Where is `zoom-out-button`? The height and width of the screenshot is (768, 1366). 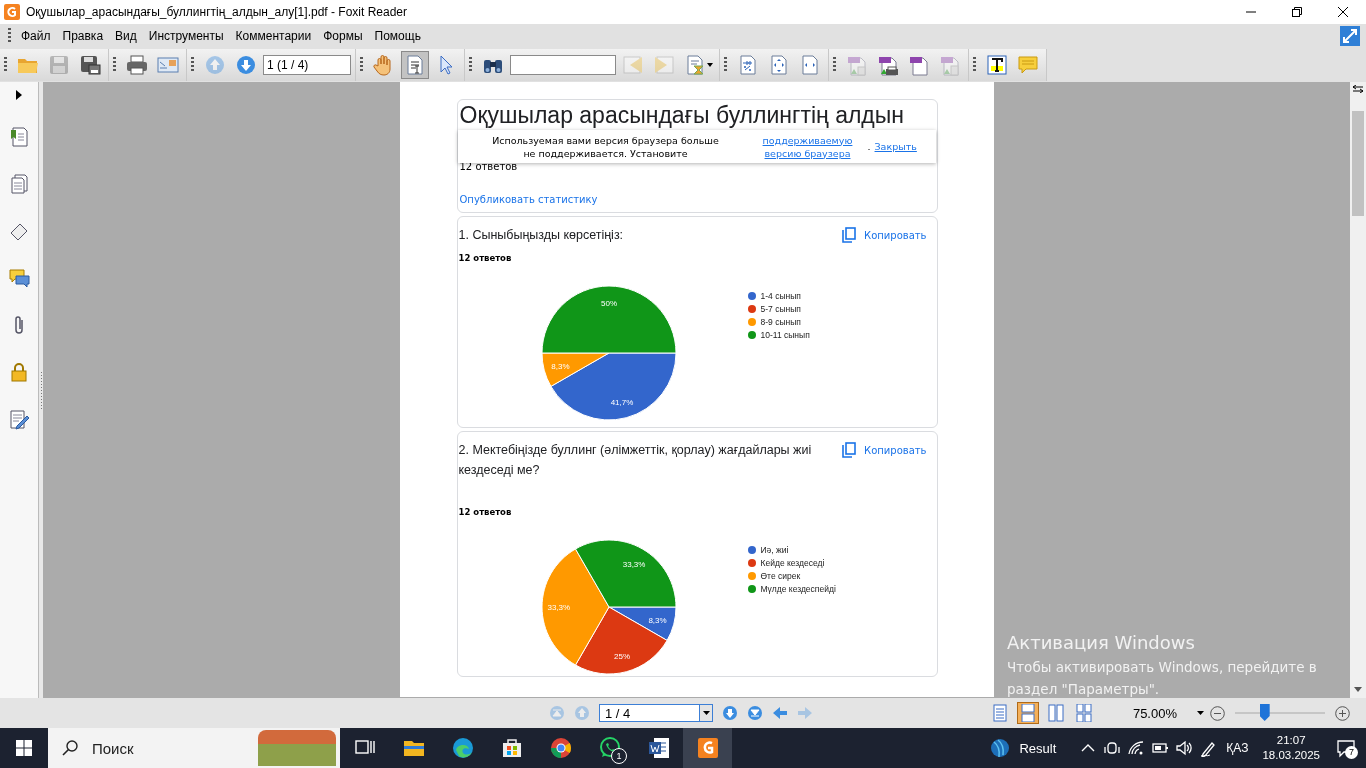
zoom-out-button is located at coordinates (1217, 713).